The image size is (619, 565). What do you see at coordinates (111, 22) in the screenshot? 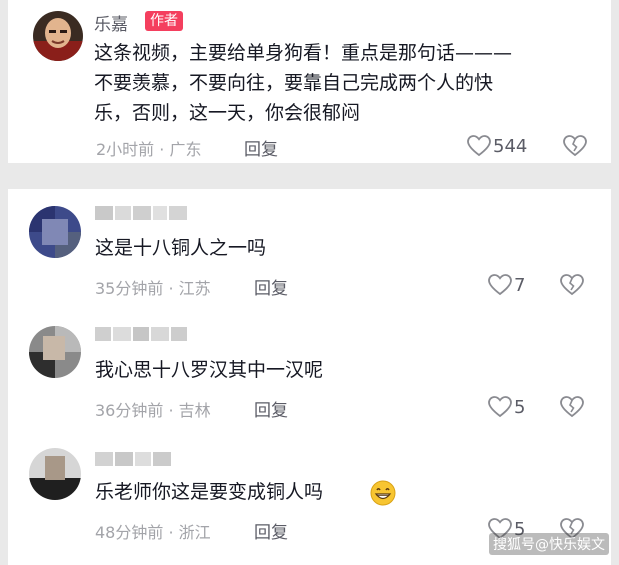
I see `author-name: 乐嘉` at bounding box center [111, 22].